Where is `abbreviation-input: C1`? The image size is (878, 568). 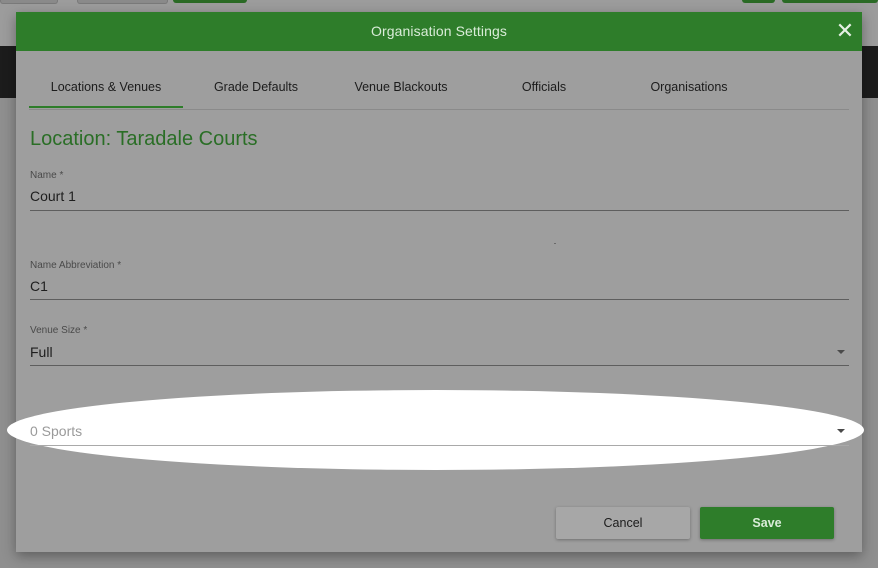 abbreviation-input: C1 is located at coordinates (39, 286).